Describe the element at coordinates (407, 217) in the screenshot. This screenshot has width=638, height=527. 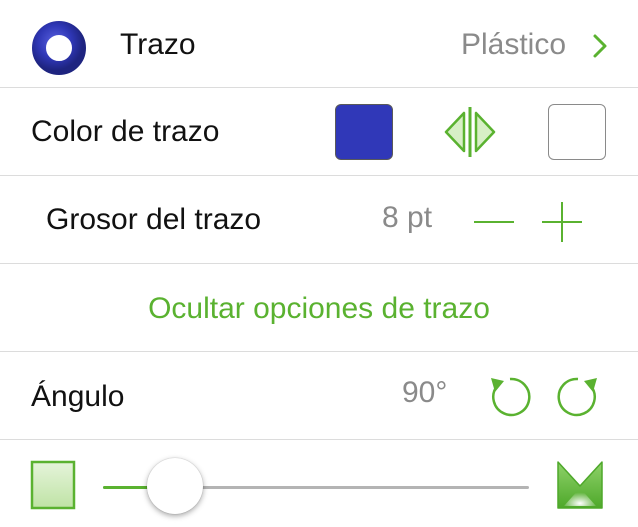
I see `stroke-thickness-value: 8 pt` at that location.